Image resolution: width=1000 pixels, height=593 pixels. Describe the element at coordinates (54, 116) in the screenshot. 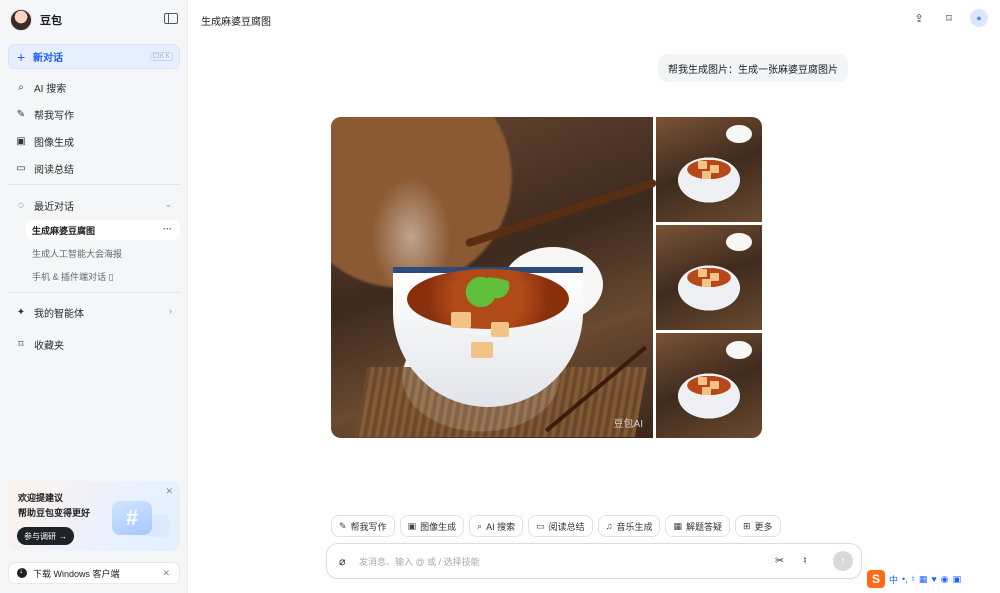

I see `sidebar-item-label: 帮我写作` at that location.